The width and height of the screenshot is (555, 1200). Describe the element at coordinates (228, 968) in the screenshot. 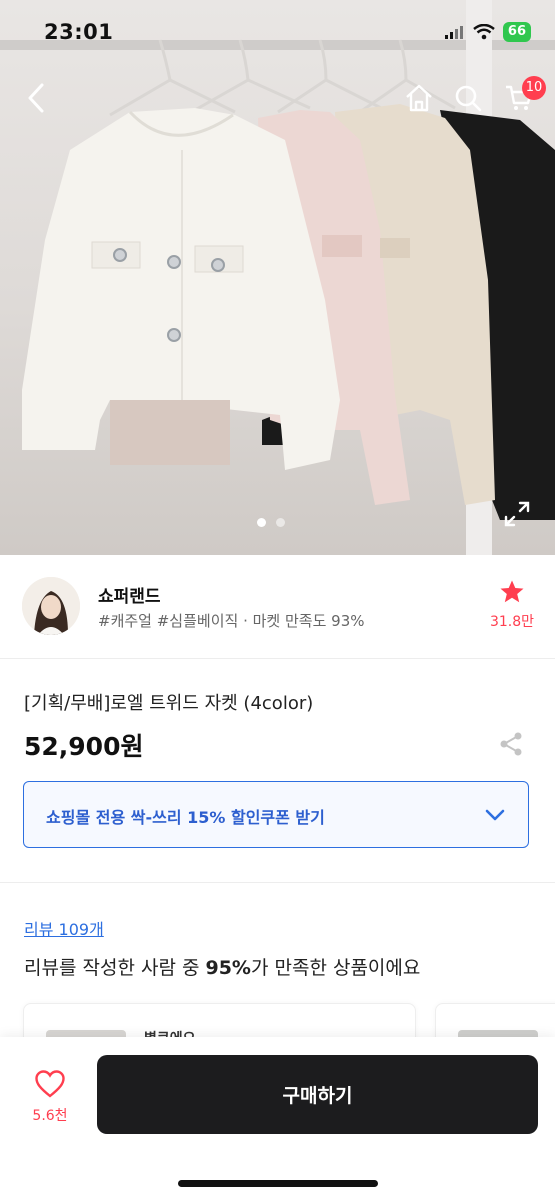

I see `review-satisfaction-percent: 95%` at that location.